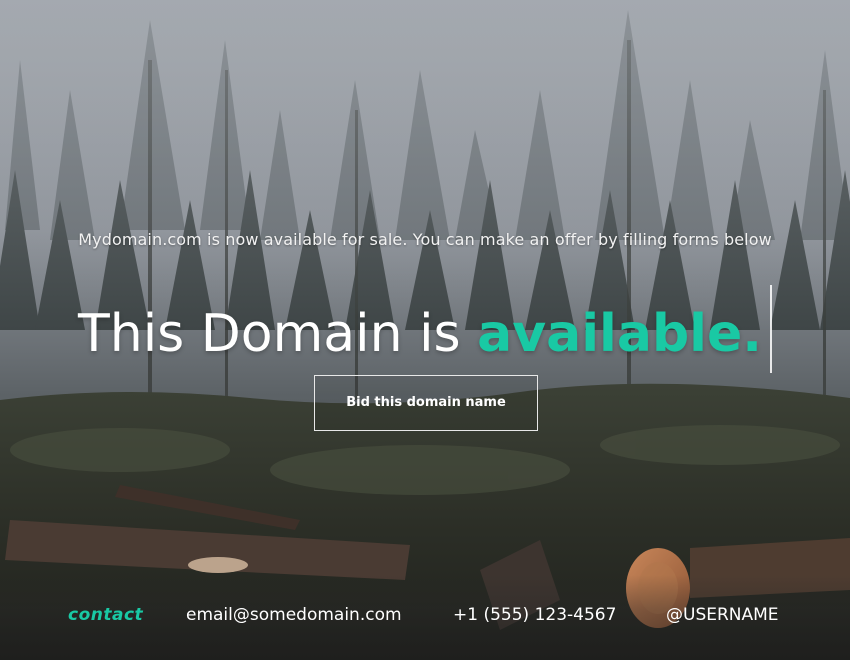 The width and height of the screenshot is (850, 660). I want to click on headline-prefix: This Domain is, so click(277, 334).